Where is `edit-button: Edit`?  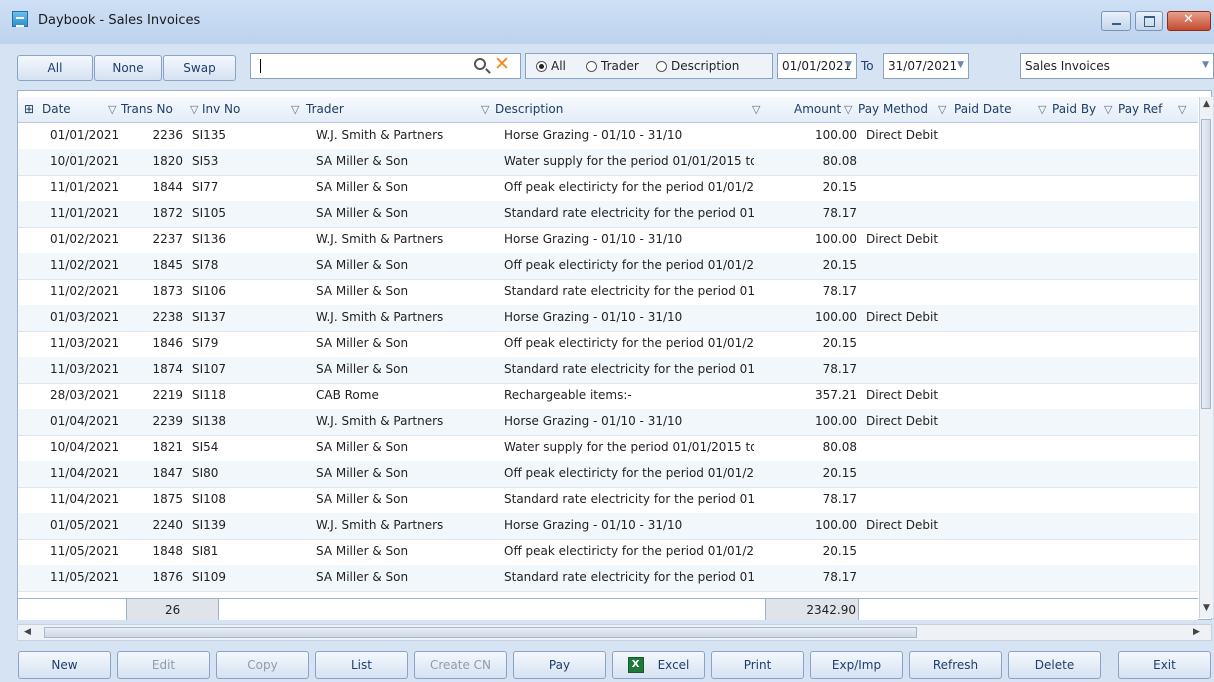
edit-button: Edit is located at coordinates (163, 665).